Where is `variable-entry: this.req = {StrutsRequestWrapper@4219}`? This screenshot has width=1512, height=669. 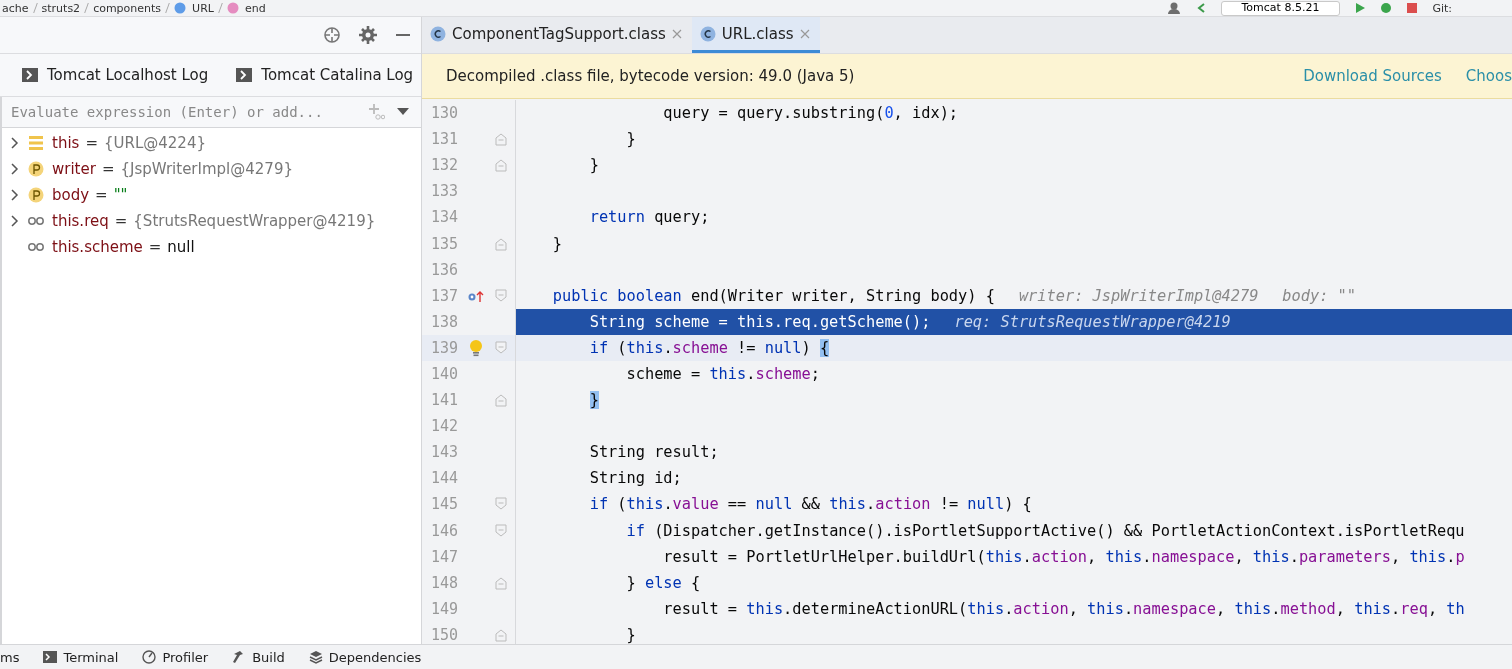 variable-entry: this.req = {StrutsRequestWrapper@4219} is located at coordinates (214, 221).